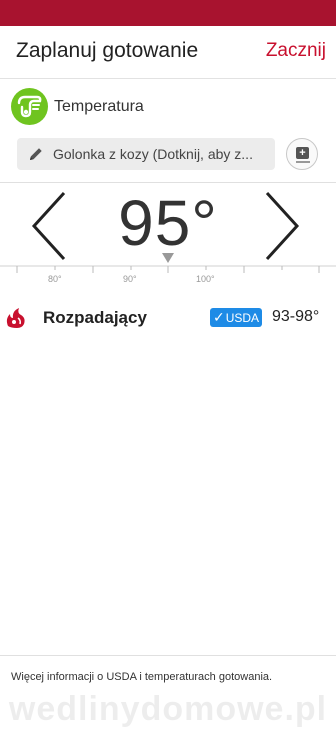 The image size is (336, 750). What do you see at coordinates (95, 317) in the screenshot?
I see `doneness-label: Rozpadający` at bounding box center [95, 317].